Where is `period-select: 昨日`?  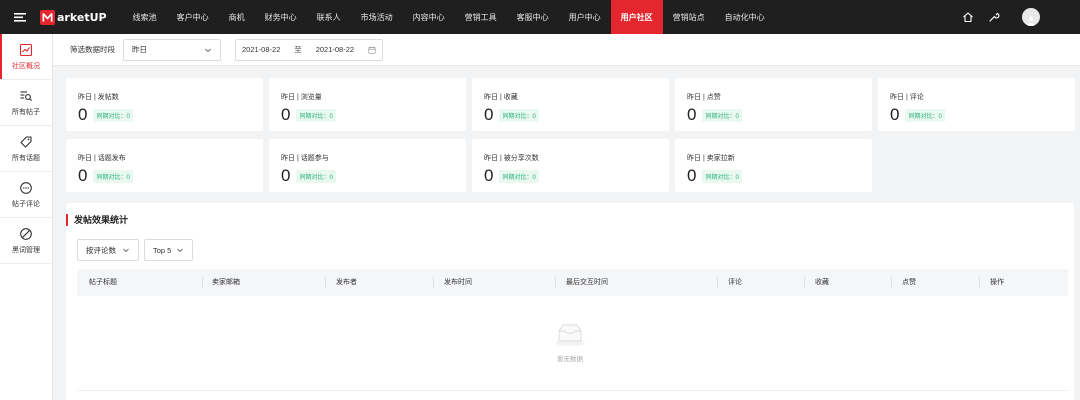 period-select: 昨日 is located at coordinates (172, 49).